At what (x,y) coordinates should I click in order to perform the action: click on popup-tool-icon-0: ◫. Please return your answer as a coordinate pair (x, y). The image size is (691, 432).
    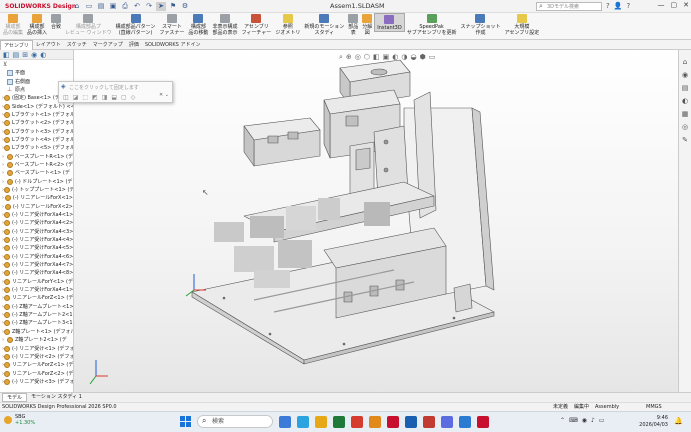
    Looking at the image, I should click on (66, 97).